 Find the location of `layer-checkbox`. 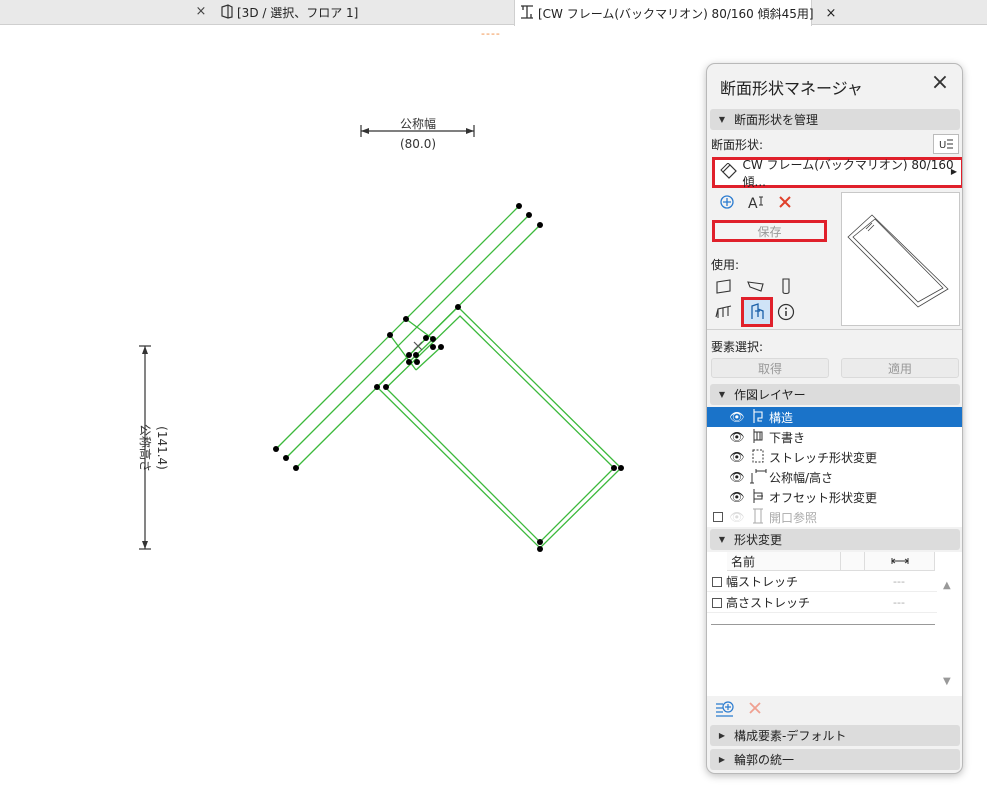

layer-checkbox is located at coordinates (718, 517).